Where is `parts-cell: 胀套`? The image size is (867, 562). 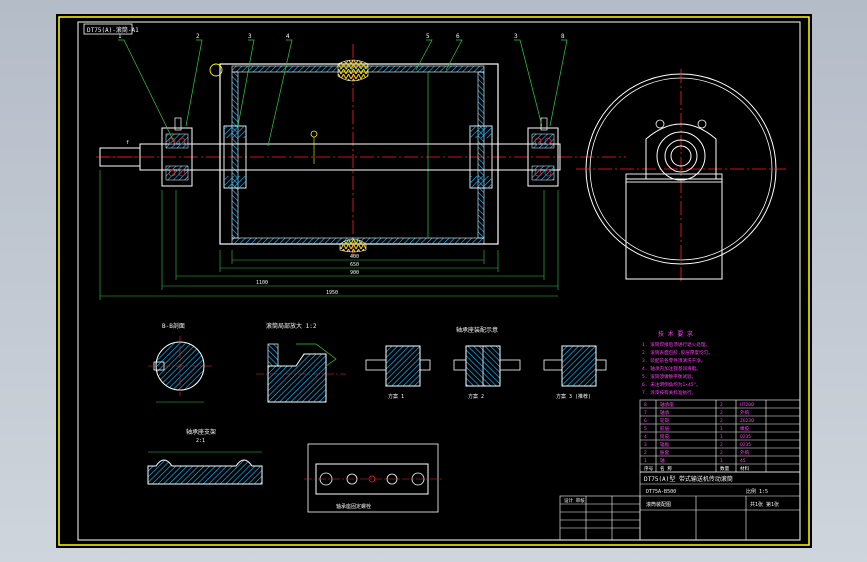
parts-cell: 胀套 is located at coordinates (665, 452).